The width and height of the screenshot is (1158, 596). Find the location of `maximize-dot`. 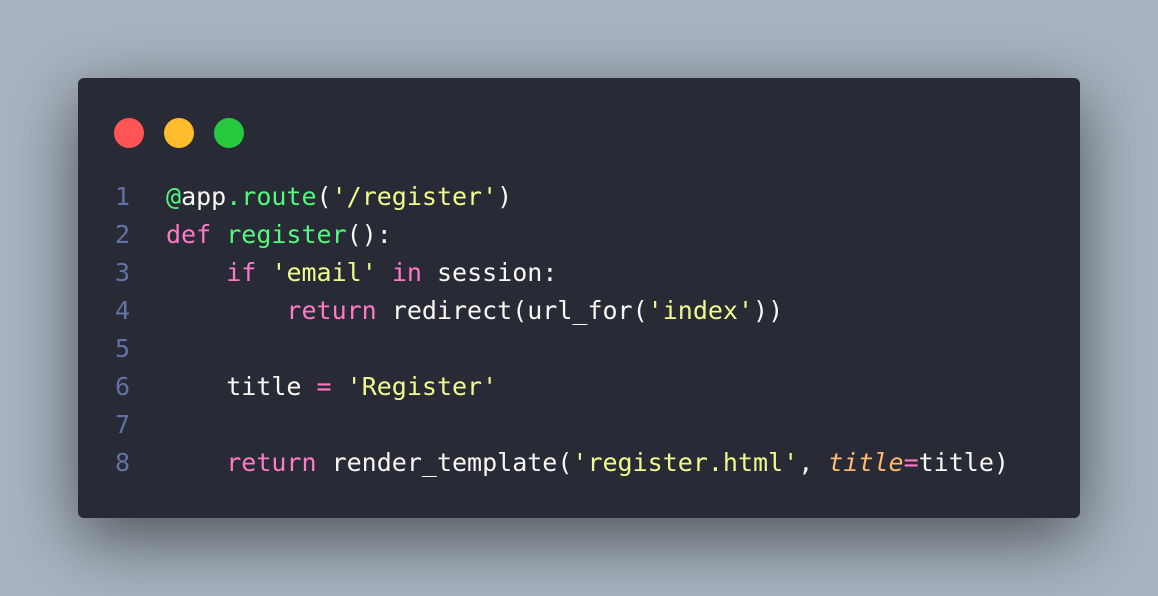

maximize-dot is located at coordinates (229, 133).